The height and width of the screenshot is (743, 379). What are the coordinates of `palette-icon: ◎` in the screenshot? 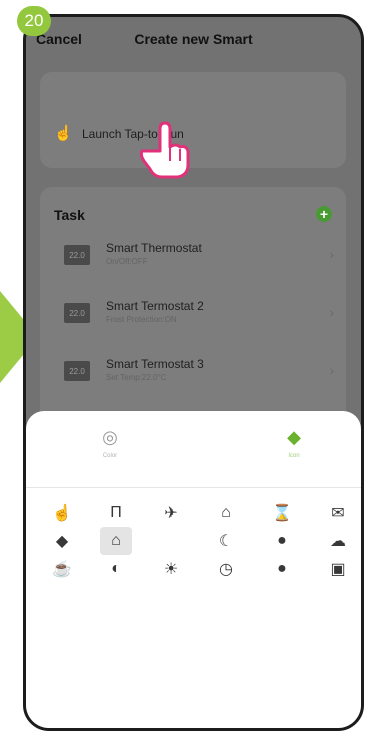 It's located at (110, 437).